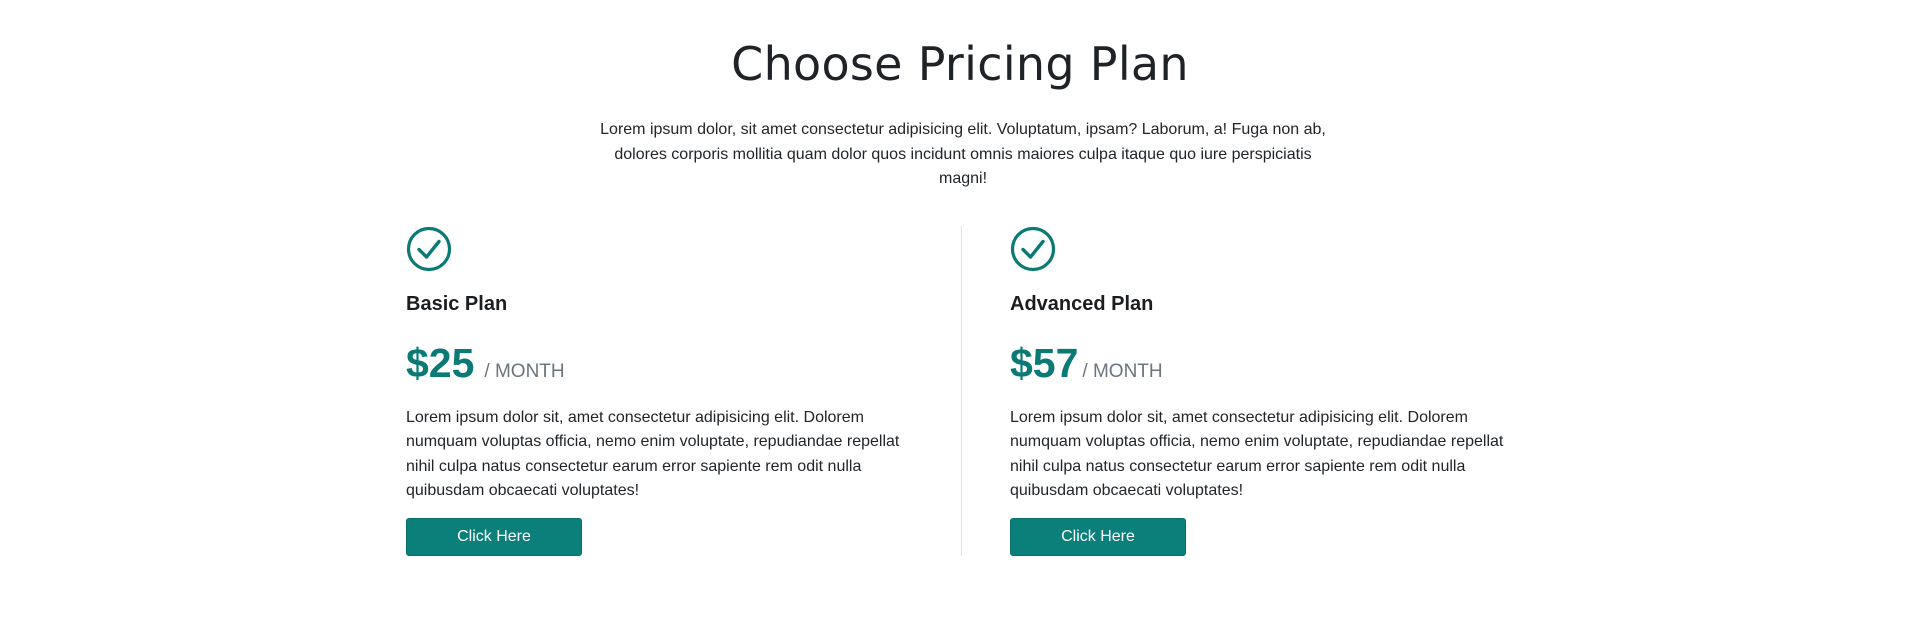 This screenshot has height=618, width=1920. Describe the element at coordinates (457, 304) in the screenshot. I see `plan-name: Basic Plan` at that location.